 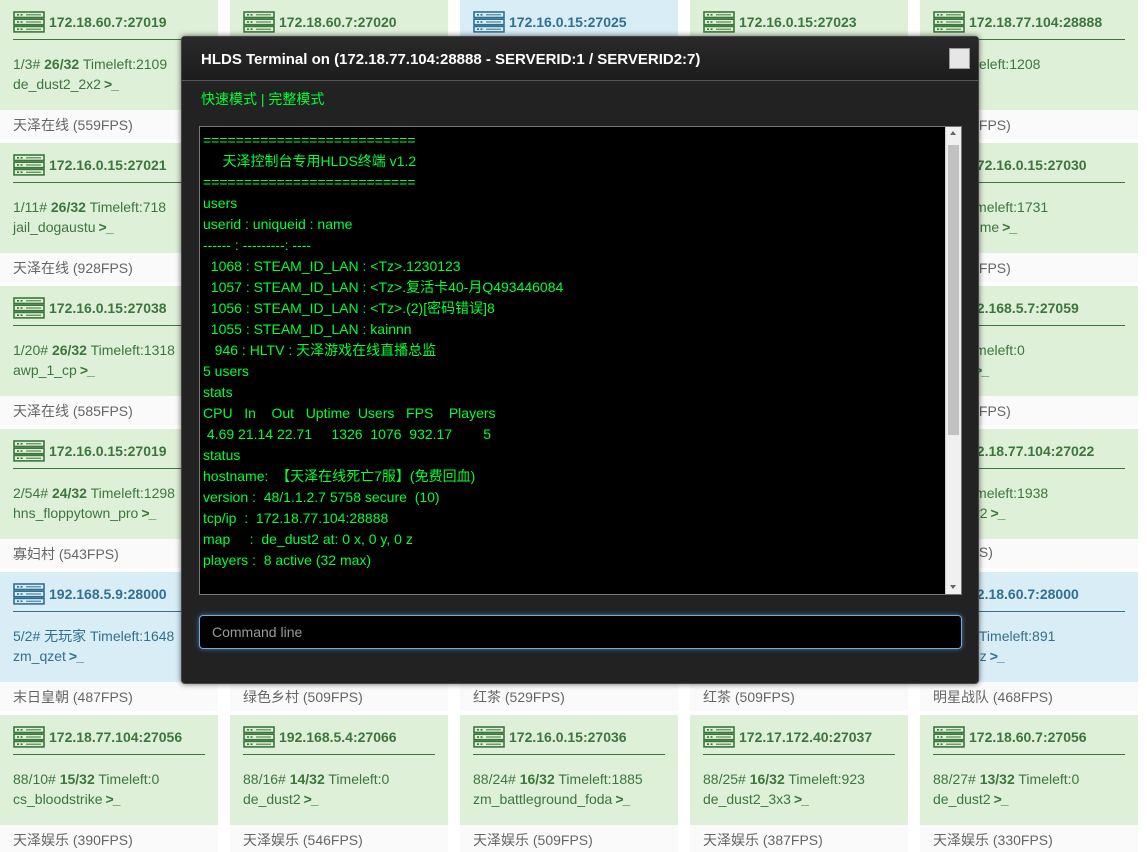 I want to click on server-address: 172.16.0.15:27025, so click(x=568, y=22).